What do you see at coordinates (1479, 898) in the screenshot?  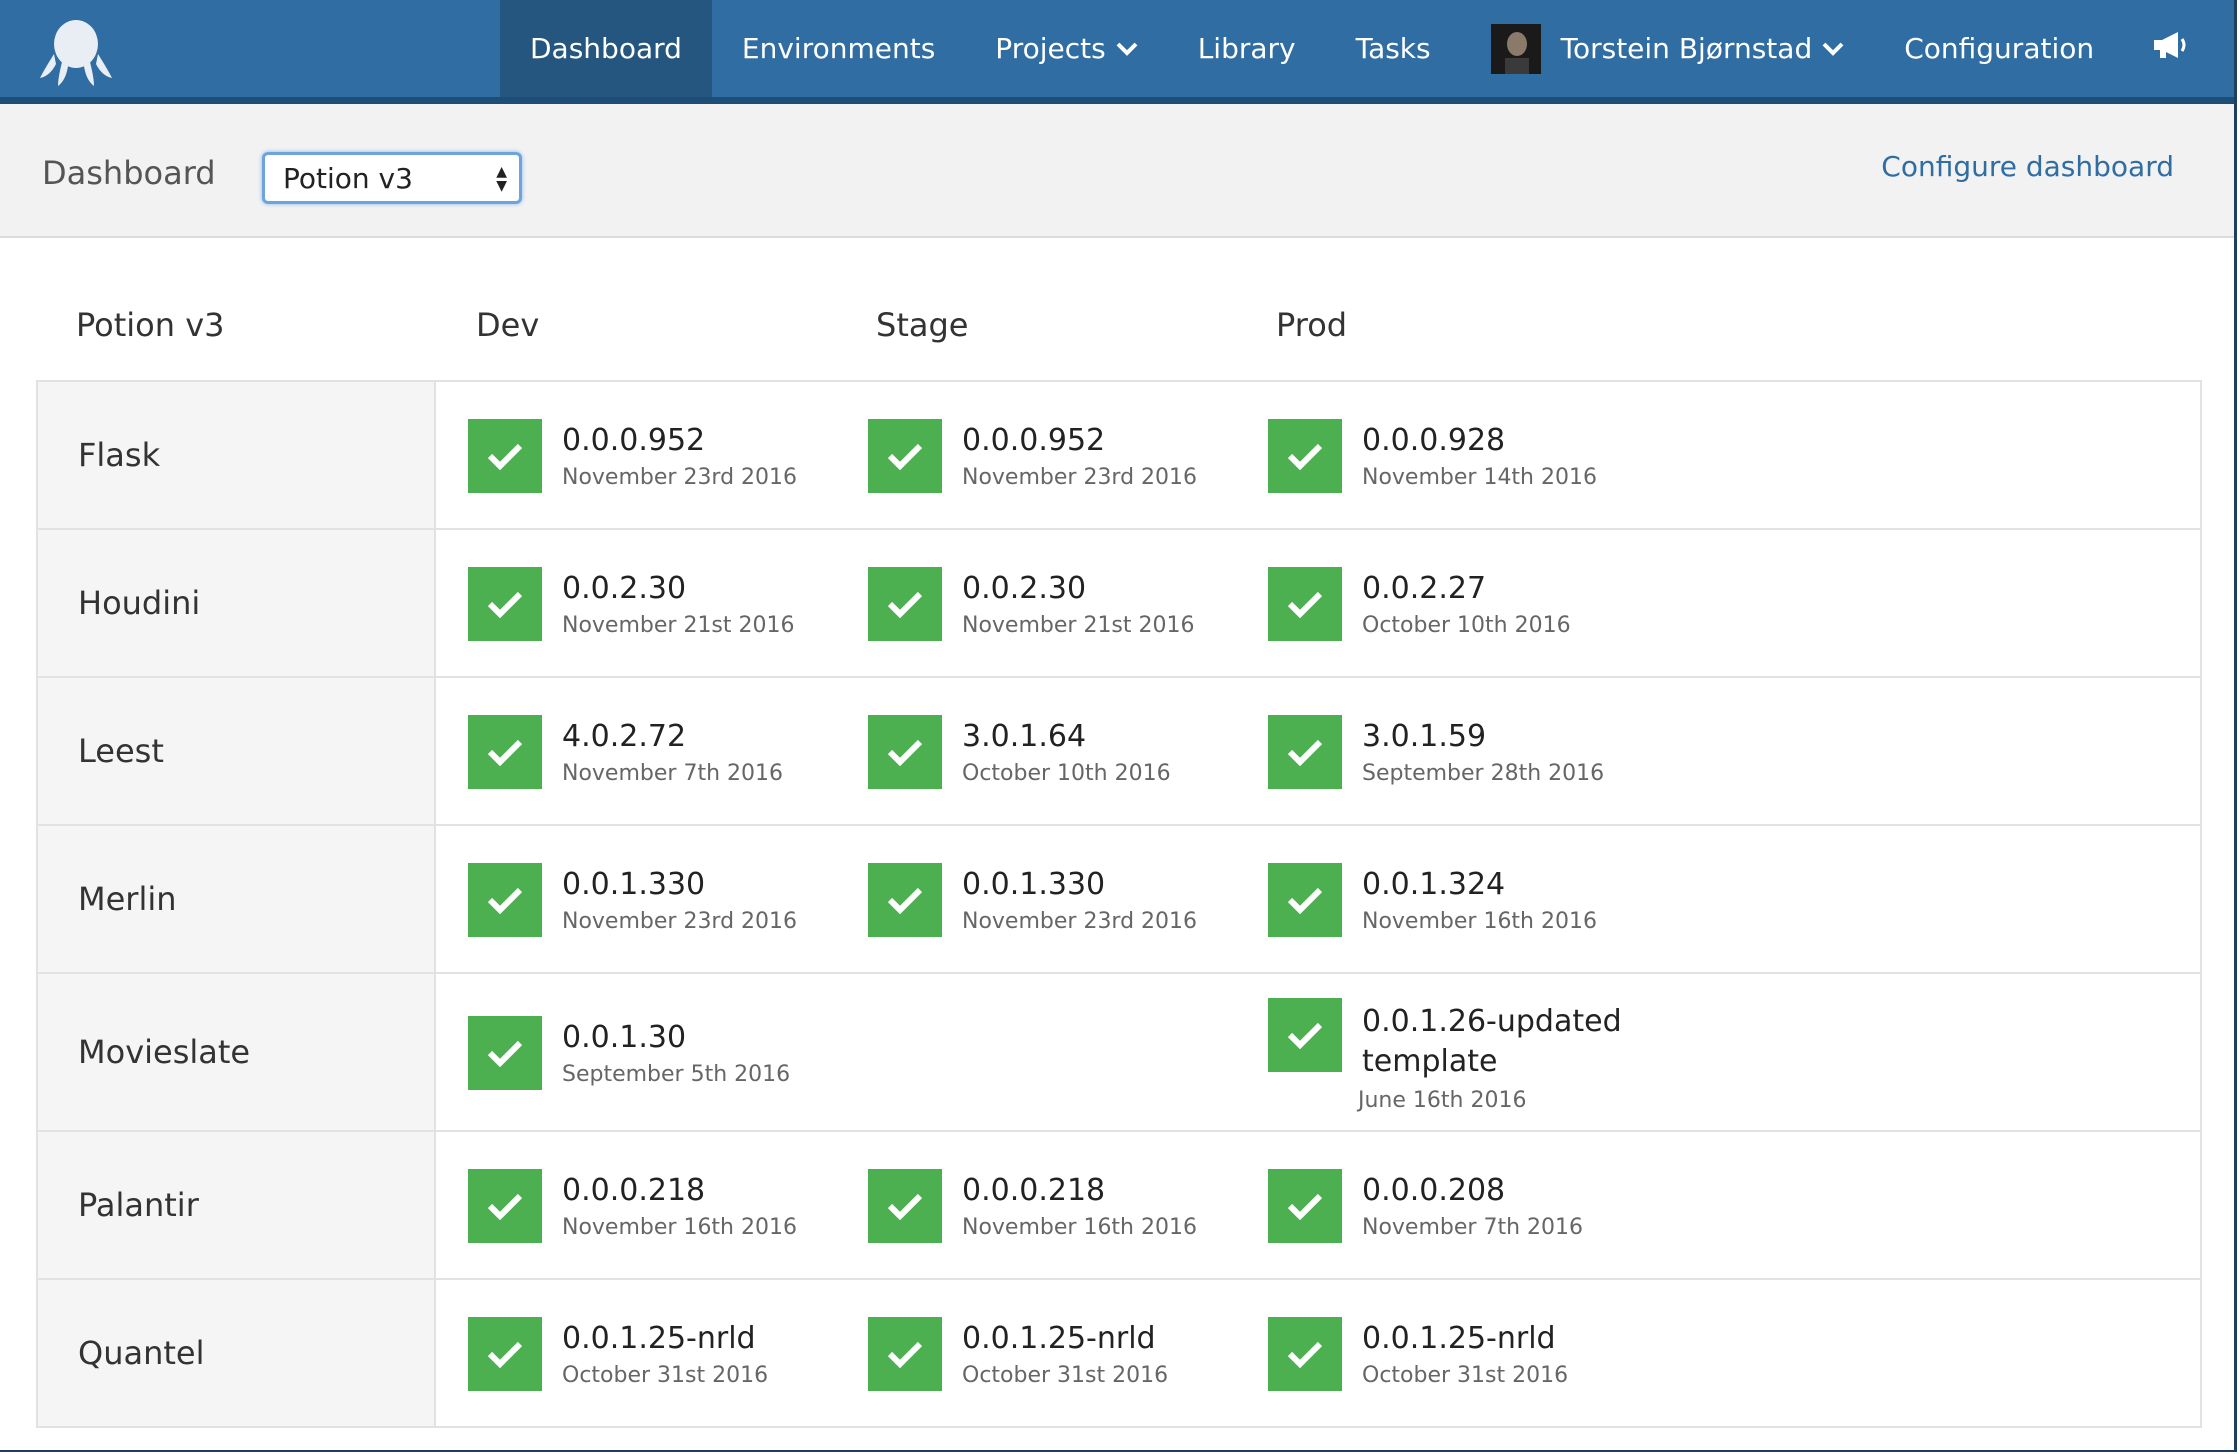 I see `deployment-info: 0.0.1.324 November 16th 2016` at bounding box center [1479, 898].